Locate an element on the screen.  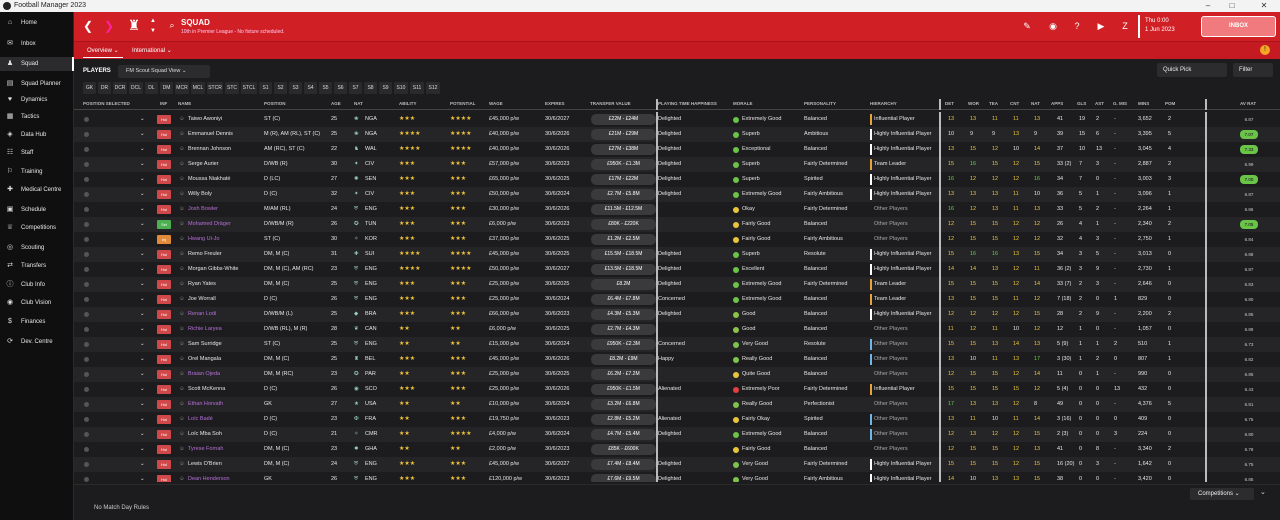
column-header: NAME is located at coordinates (184, 103).